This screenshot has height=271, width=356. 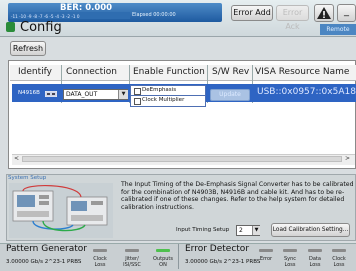 What do you see at coordinates (137, 91) in the screenshot?
I see `deemphasis-checkbox` at bounding box center [137, 91].